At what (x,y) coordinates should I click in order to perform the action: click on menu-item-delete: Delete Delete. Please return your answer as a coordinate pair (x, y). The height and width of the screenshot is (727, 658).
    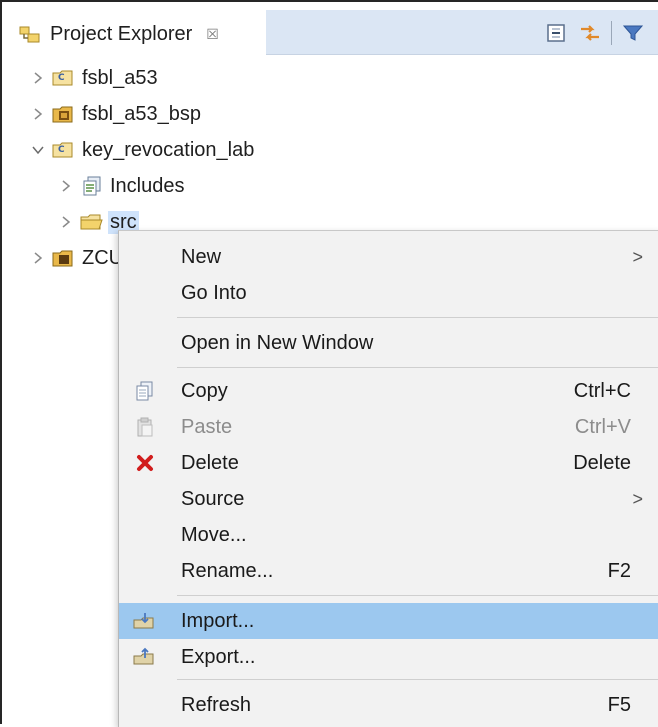
    Looking at the image, I should click on (388, 463).